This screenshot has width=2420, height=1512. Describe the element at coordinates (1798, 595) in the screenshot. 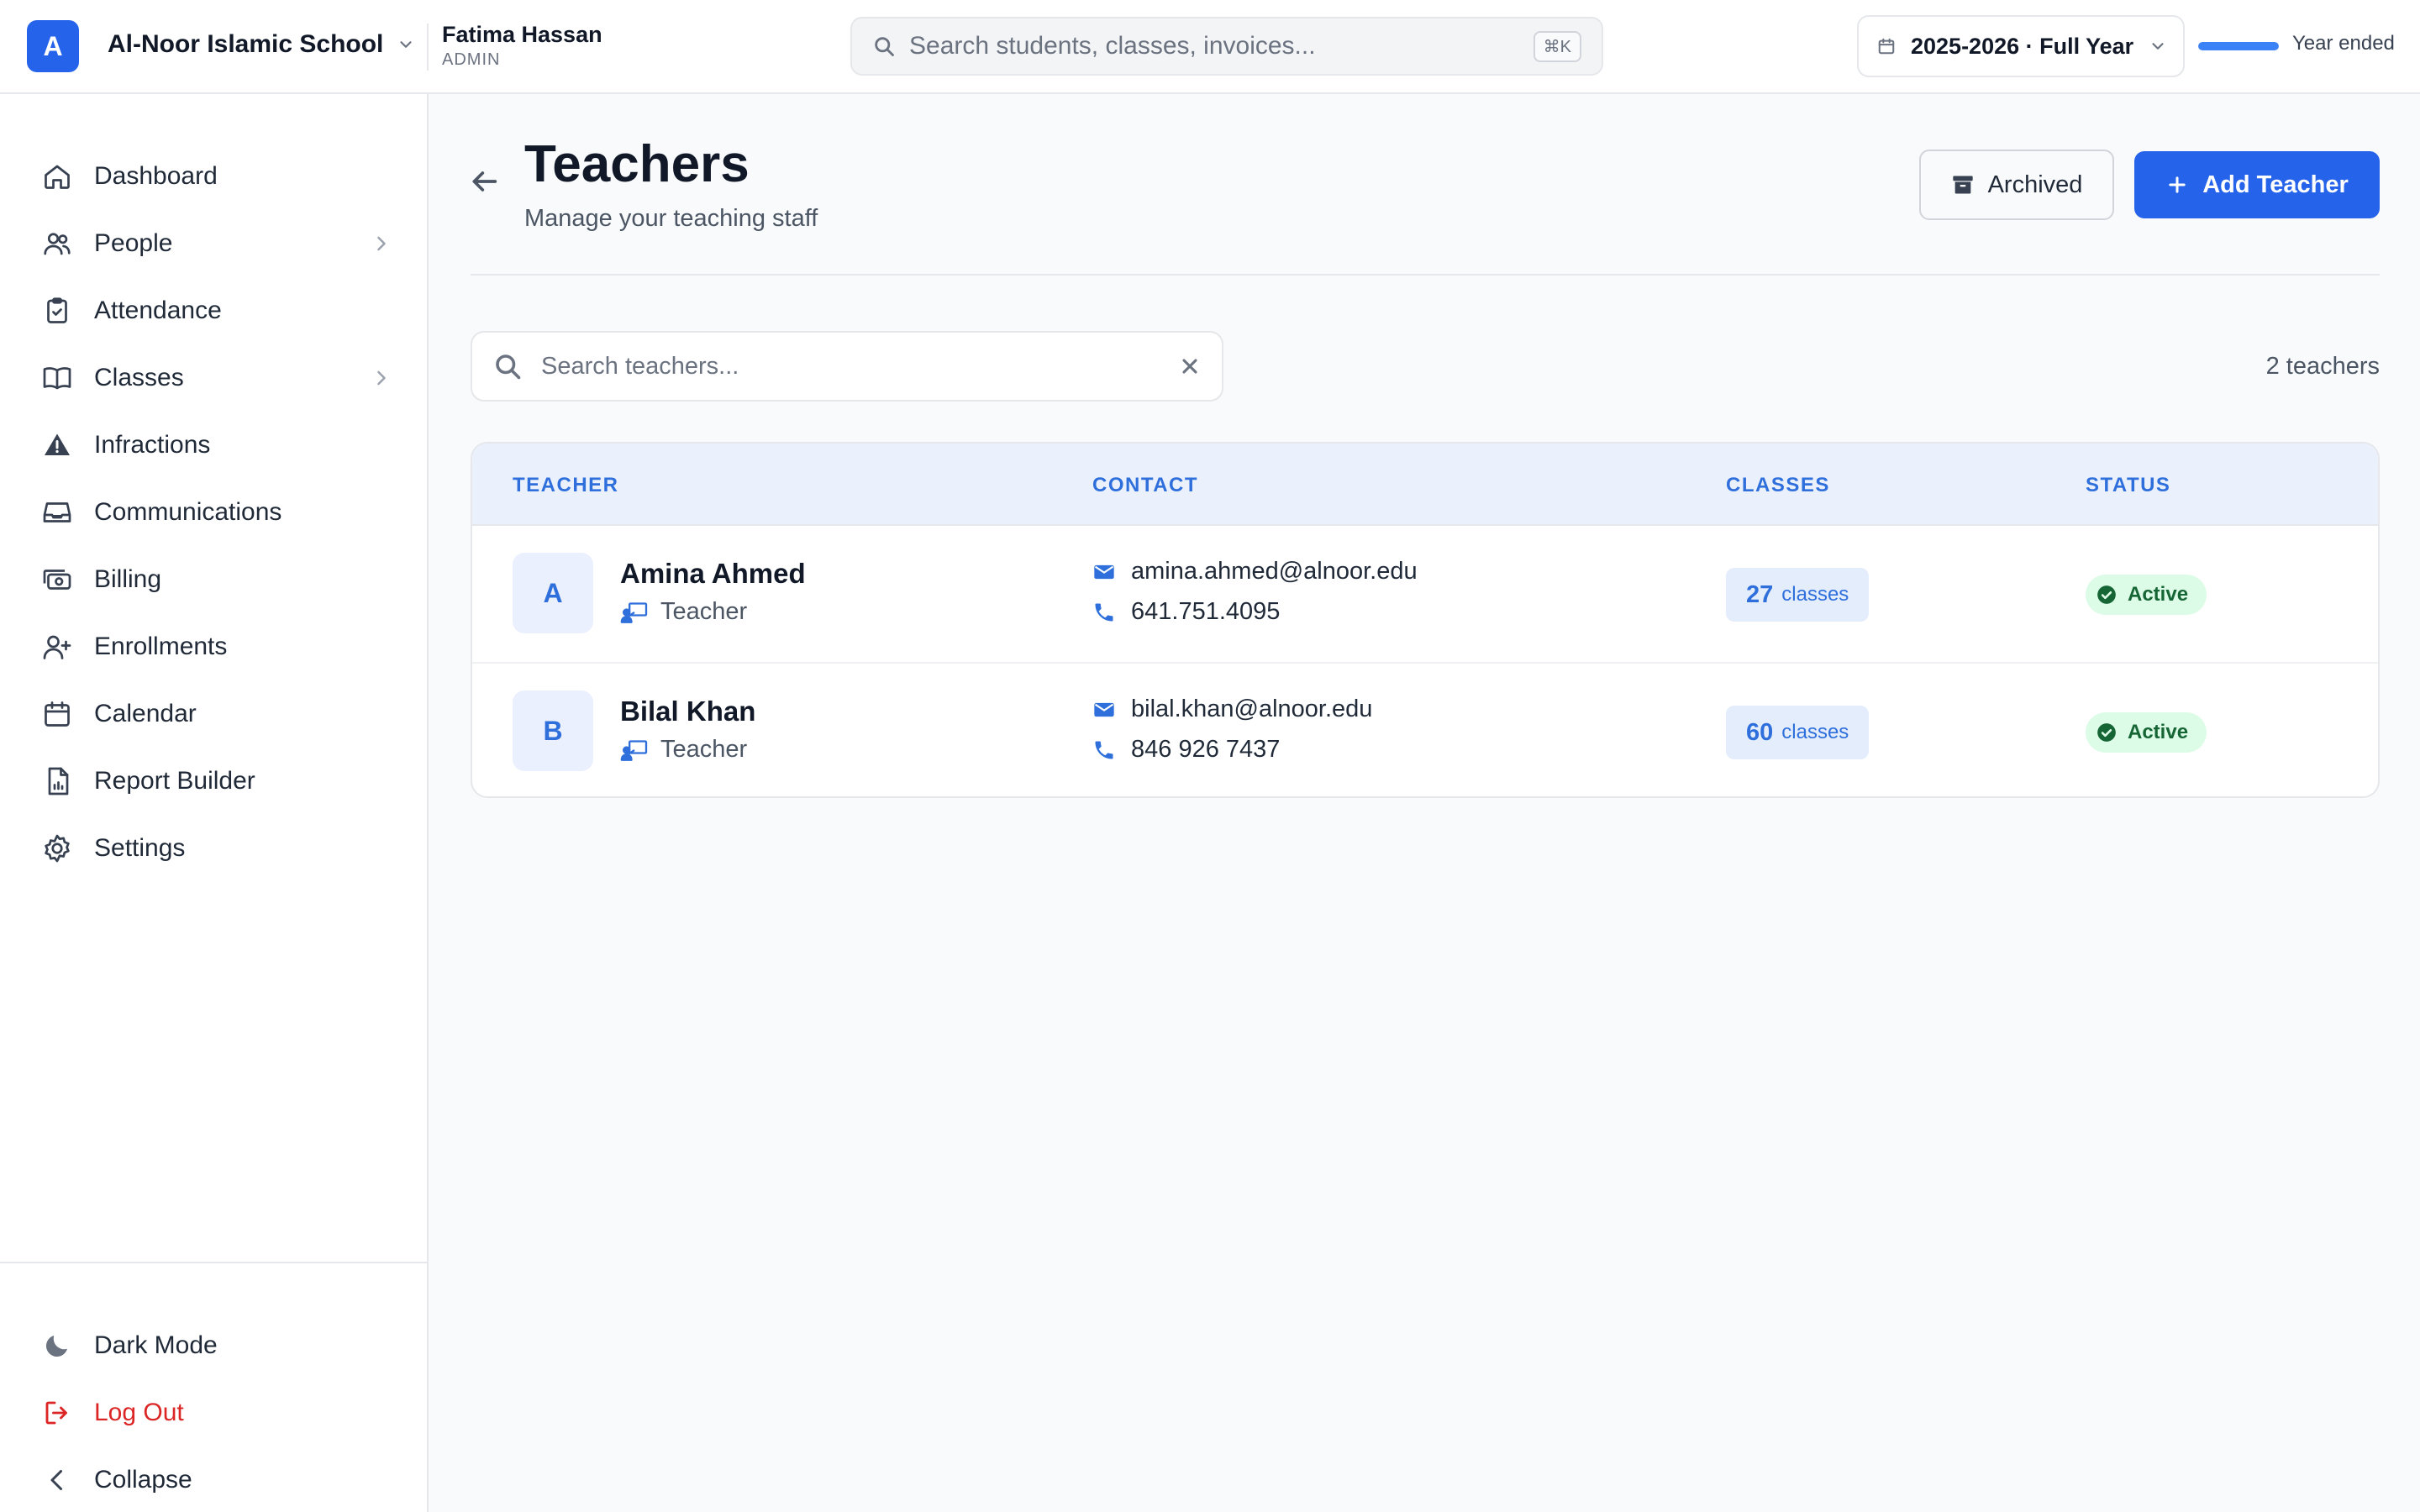

I see `classes-badge: 27 classes` at that location.